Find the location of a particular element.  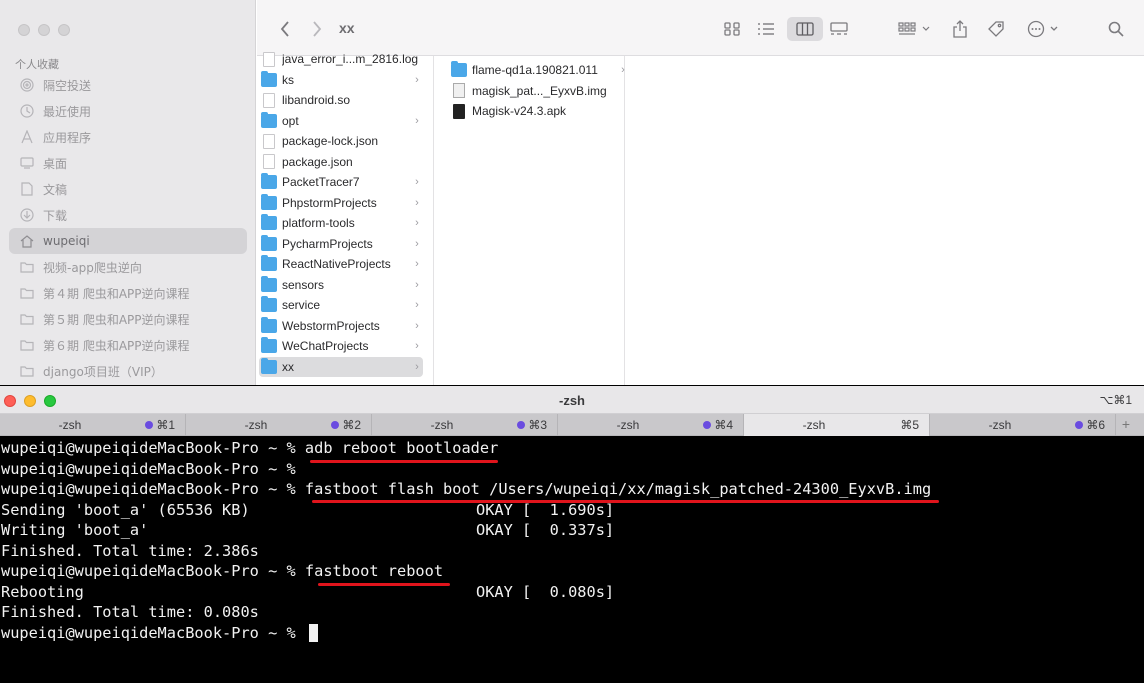

home-icon is located at coordinates (27, 241).